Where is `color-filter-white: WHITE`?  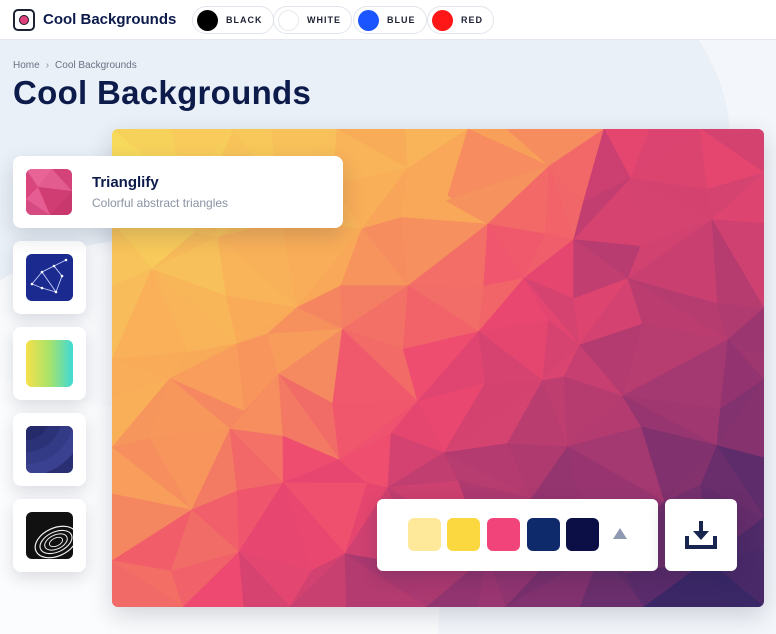 color-filter-white: WHITE is located at coordinates (312, 20).